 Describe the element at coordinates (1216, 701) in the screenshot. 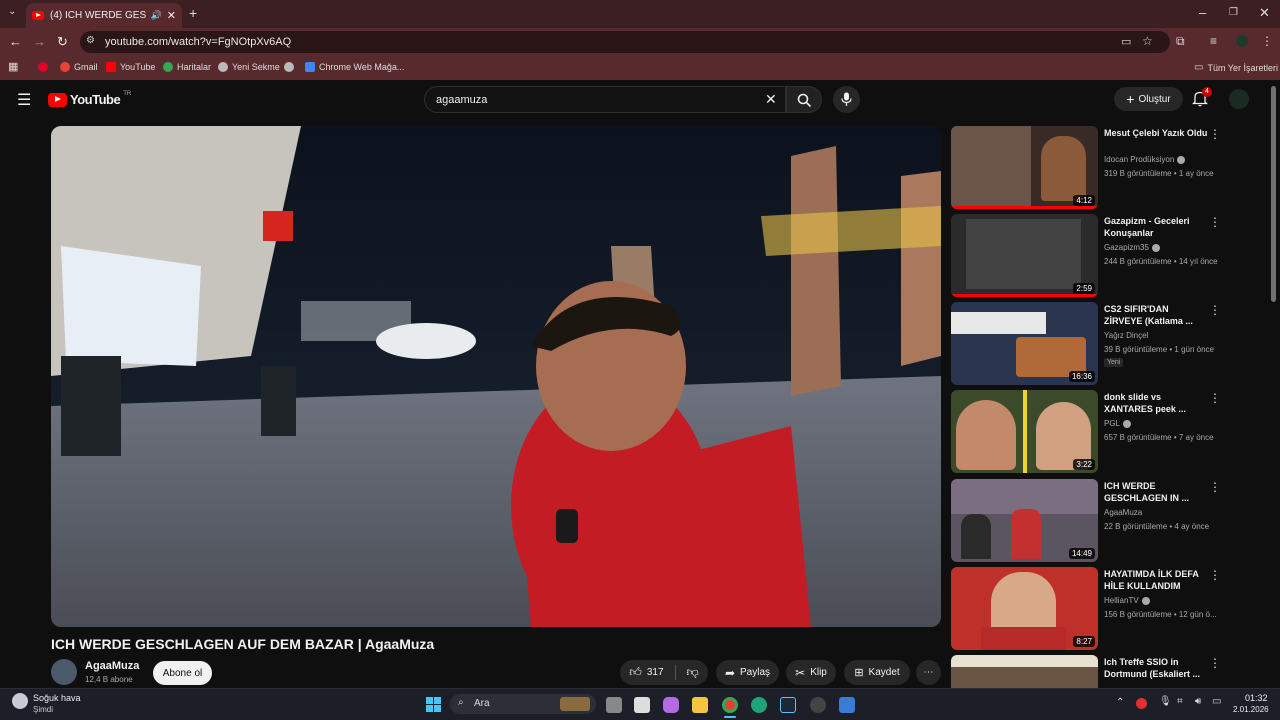

I see `battery-icon: ▭` at that location.